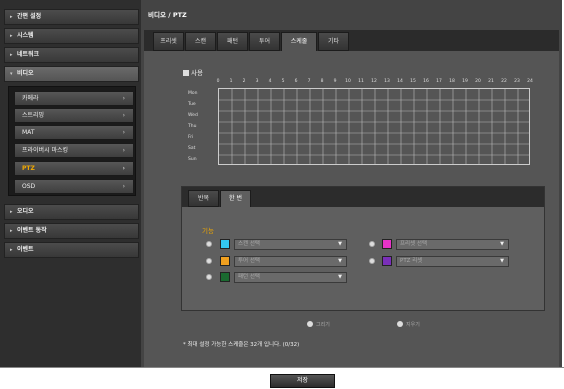 This screenshot has width=564, height=389. What do you see at coordinates (25, 73) in the screenshot?
I see `sidebar-item-label: 비디오` at bounding box center [25, 73].